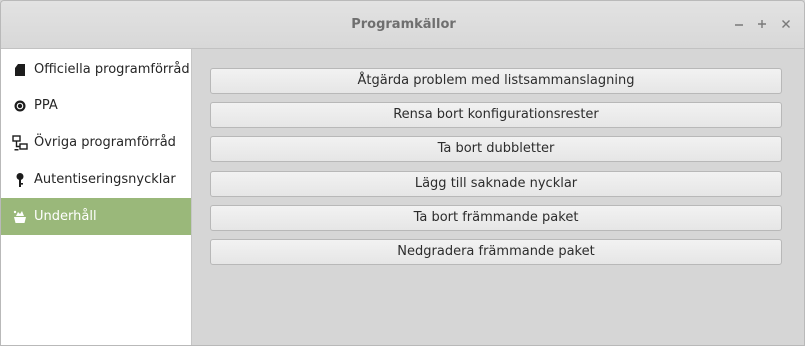  I want to click on fix-merge-list-button: Åtgärda problem med listsammanslagning, so click(496, 81).